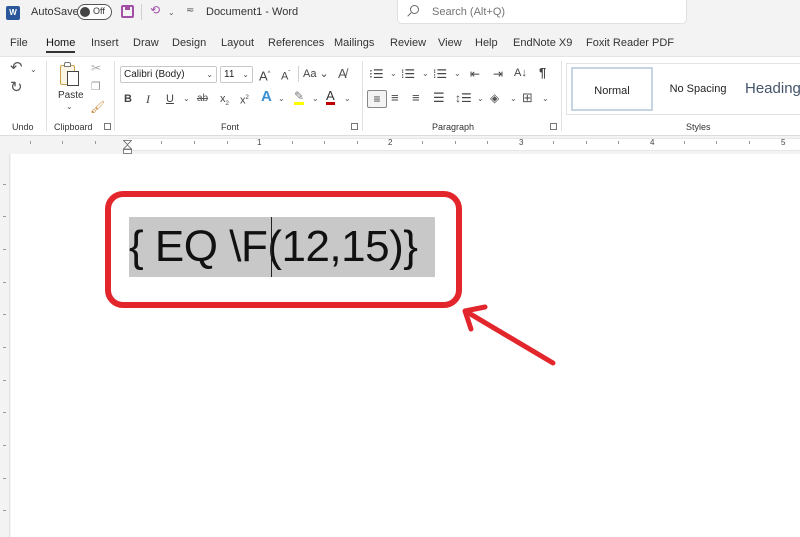 The width and height of the screenshot is (800, 537). Describe the element at coordinates (298, 74) in the screenshot. I see `divider` at that location.